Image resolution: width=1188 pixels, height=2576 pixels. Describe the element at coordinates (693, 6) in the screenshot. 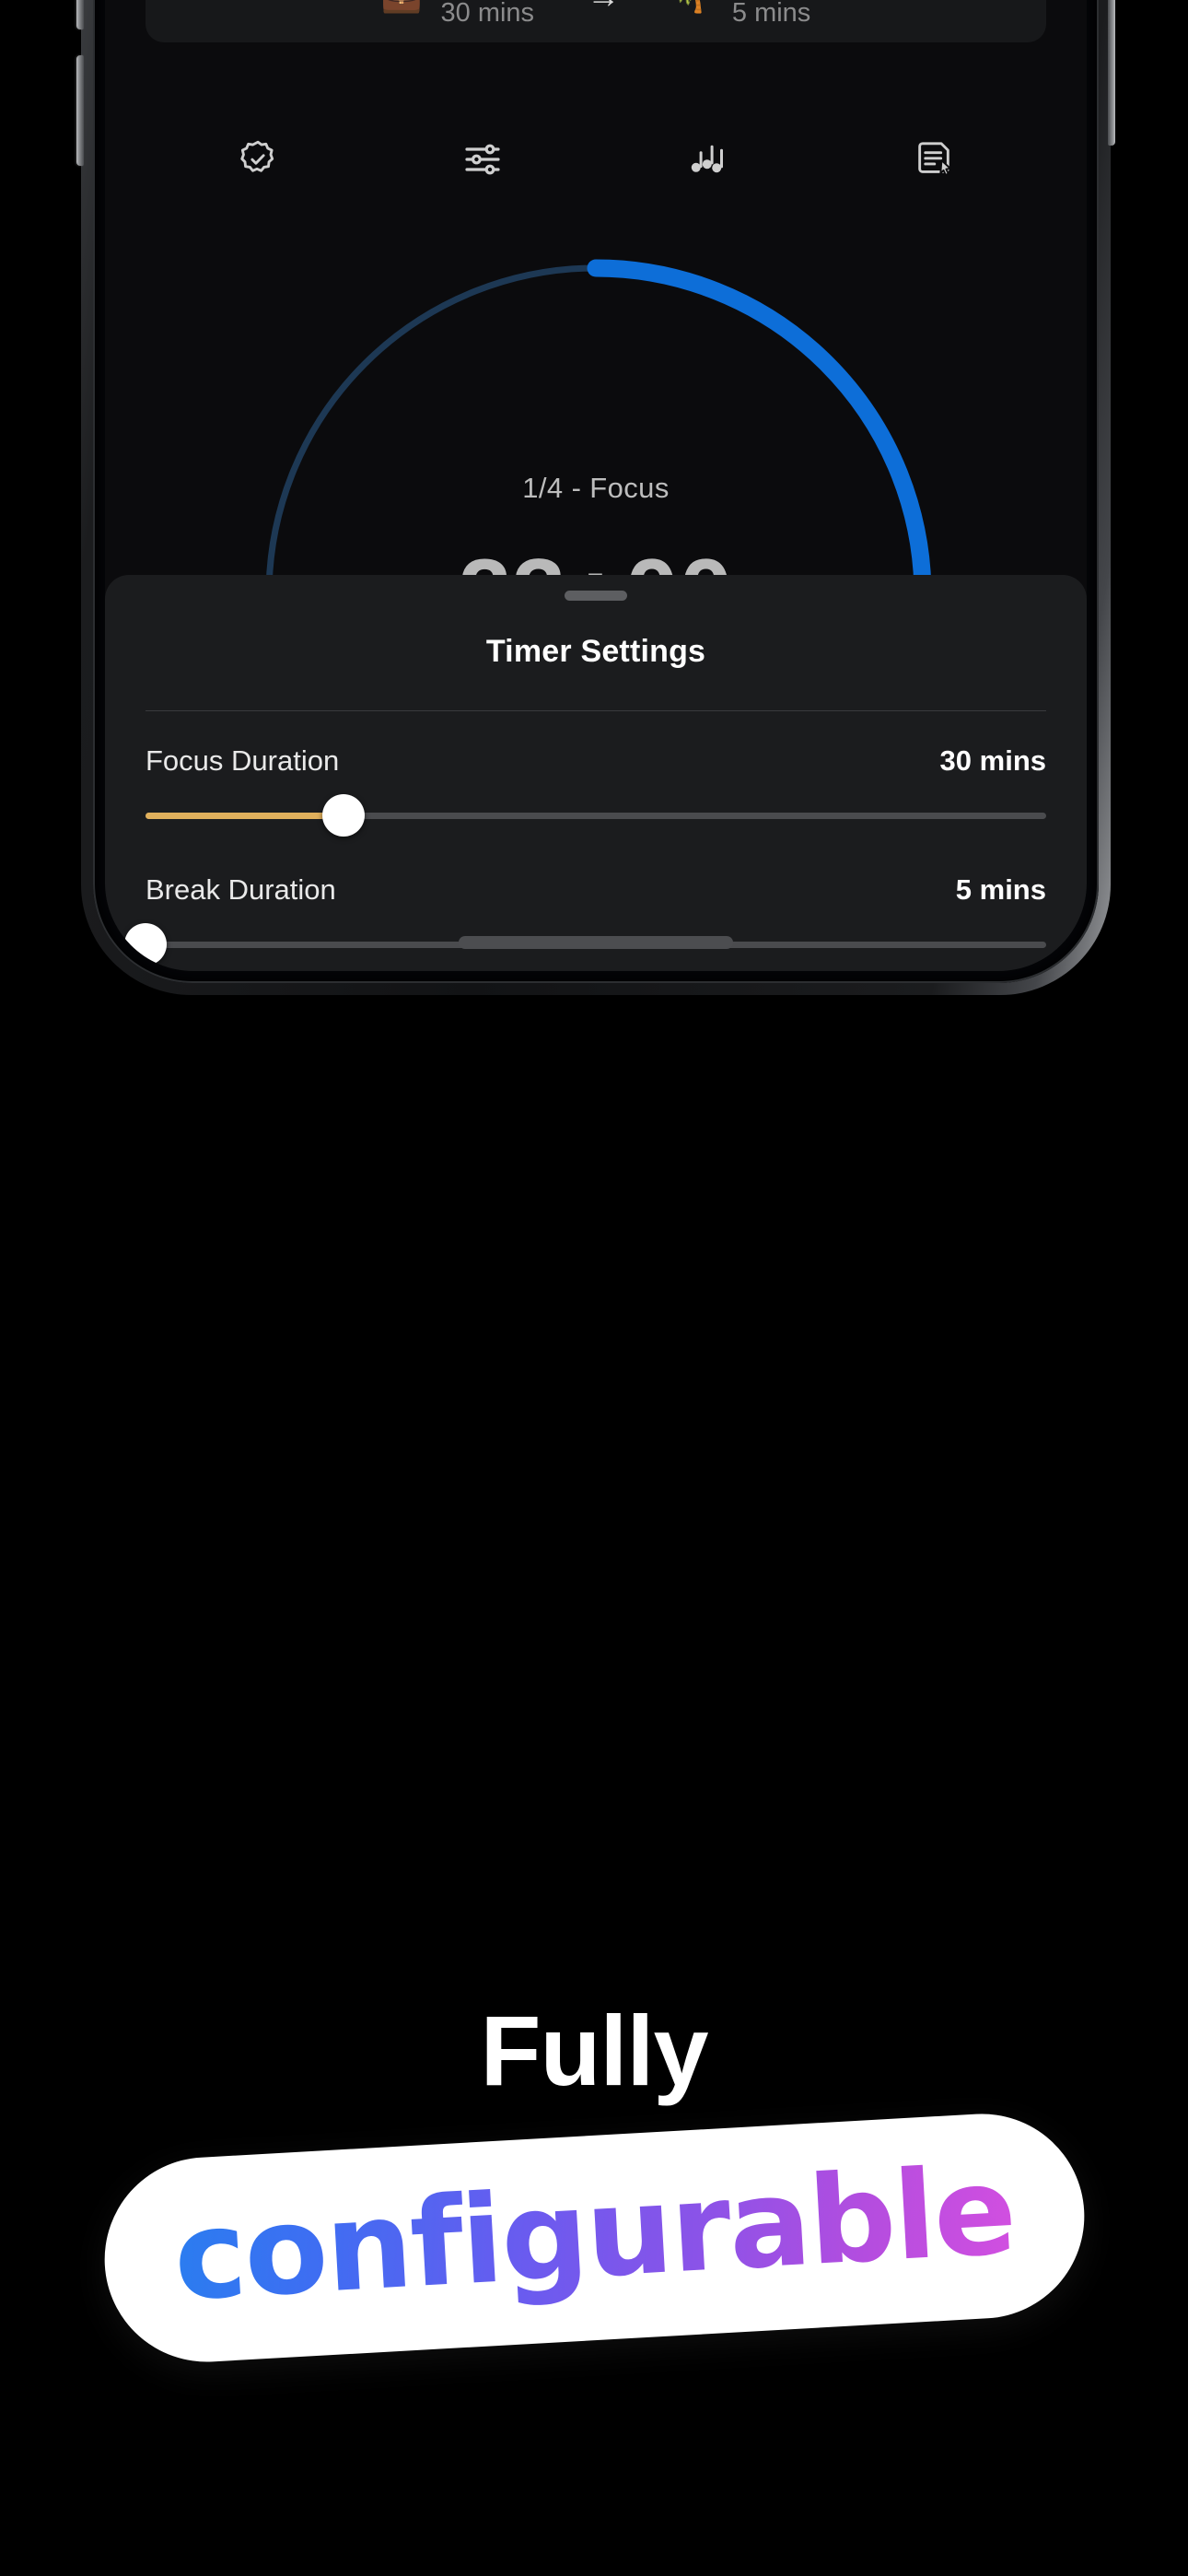

I see `palm-tree-icon: 🌴` at that location.